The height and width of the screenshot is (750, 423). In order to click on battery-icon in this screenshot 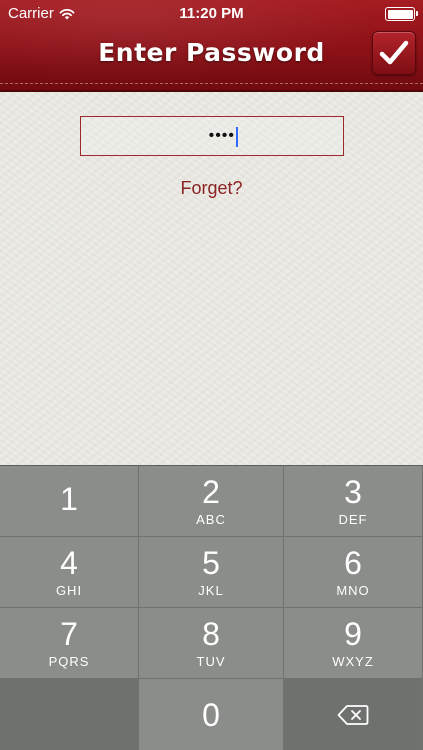, I will do `click(401, 14)`.